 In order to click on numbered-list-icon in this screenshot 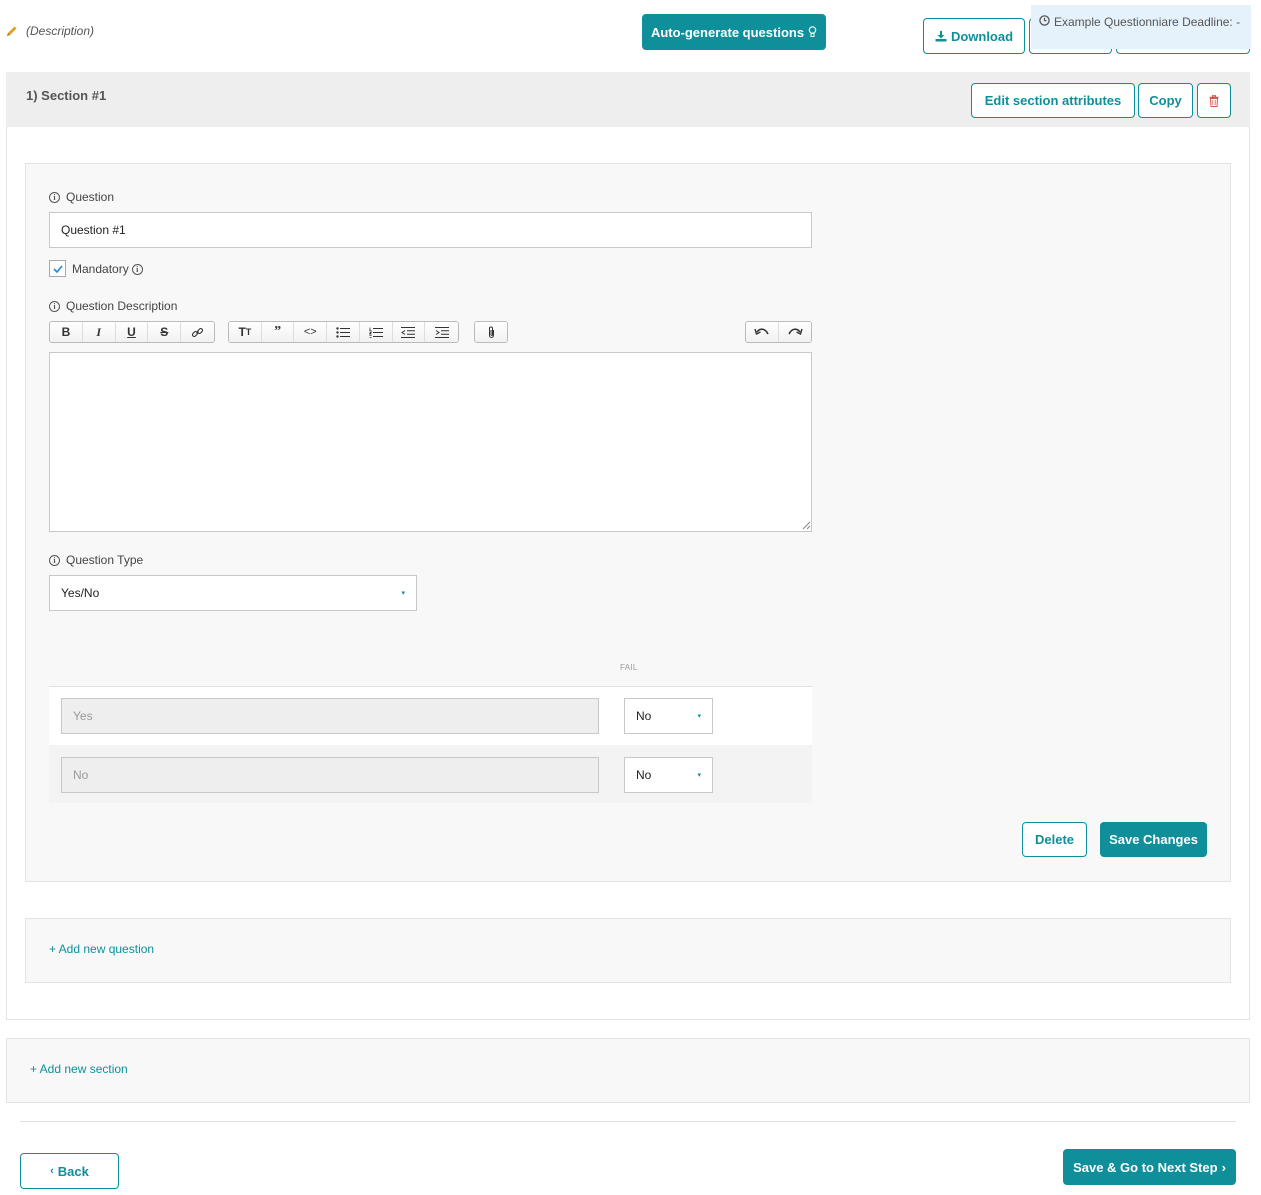, I will do `click(376, 332)`.